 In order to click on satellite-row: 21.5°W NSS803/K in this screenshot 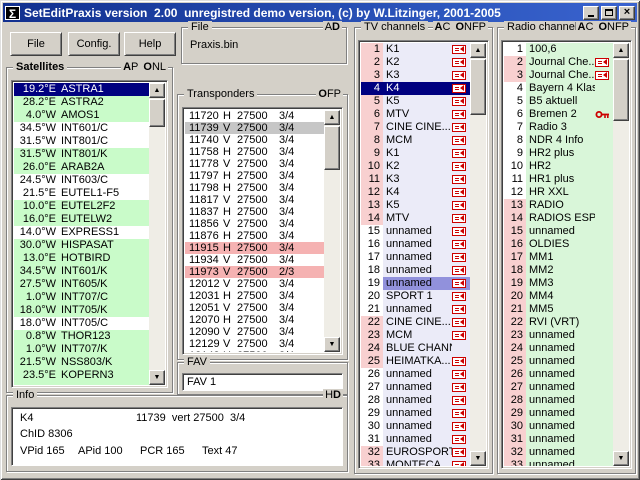, I will do `click(81, 362)`.